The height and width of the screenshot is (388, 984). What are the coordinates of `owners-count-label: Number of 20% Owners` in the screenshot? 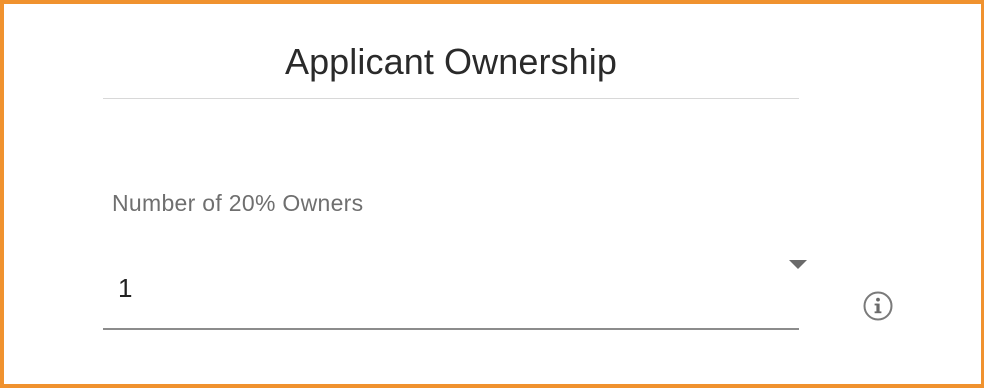 It's located at (238, 203).